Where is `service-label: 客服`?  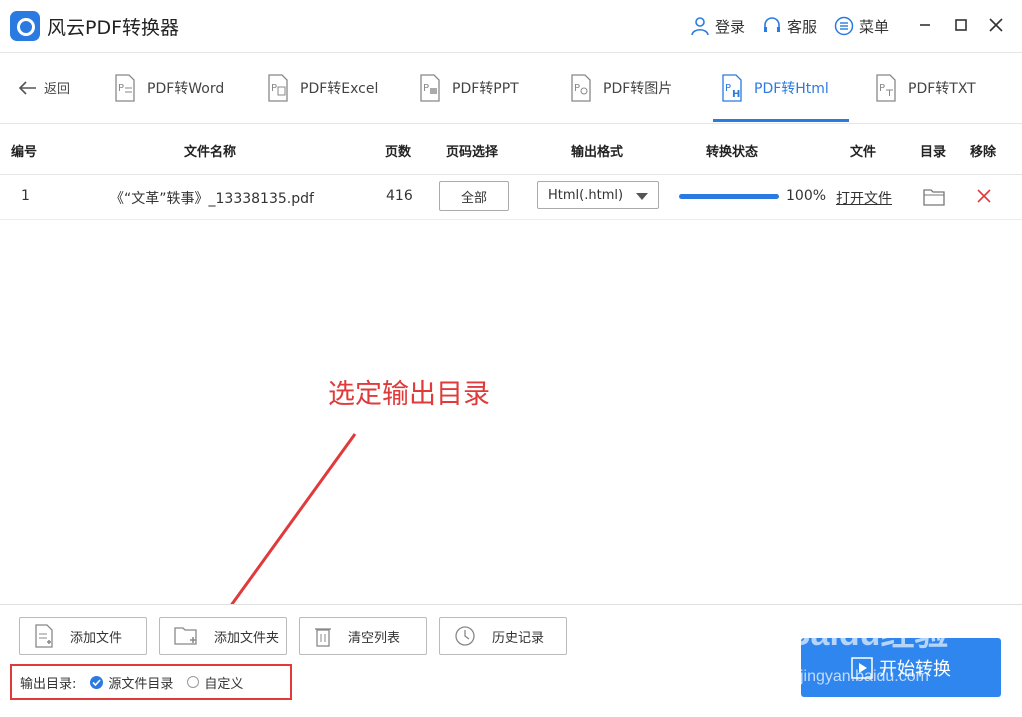 service-label: 客服 is located at coordinates (802, 26).